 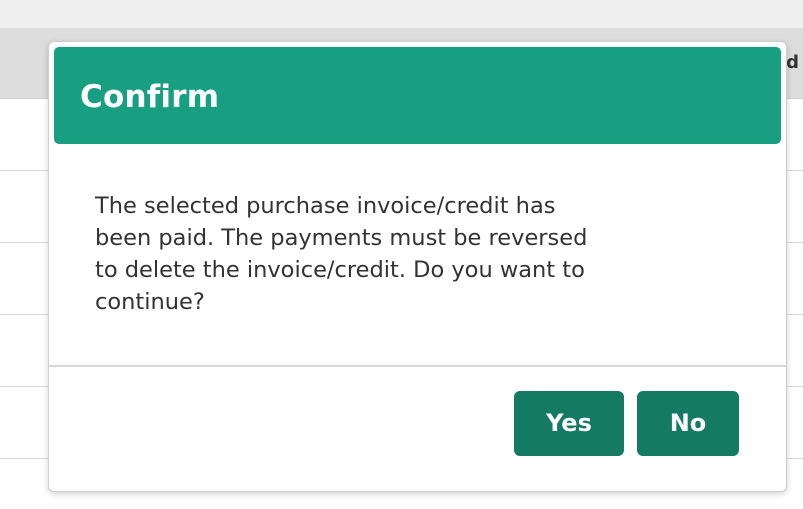 I want to click on dialog-title: Confirm, so click(x=150, y=97).